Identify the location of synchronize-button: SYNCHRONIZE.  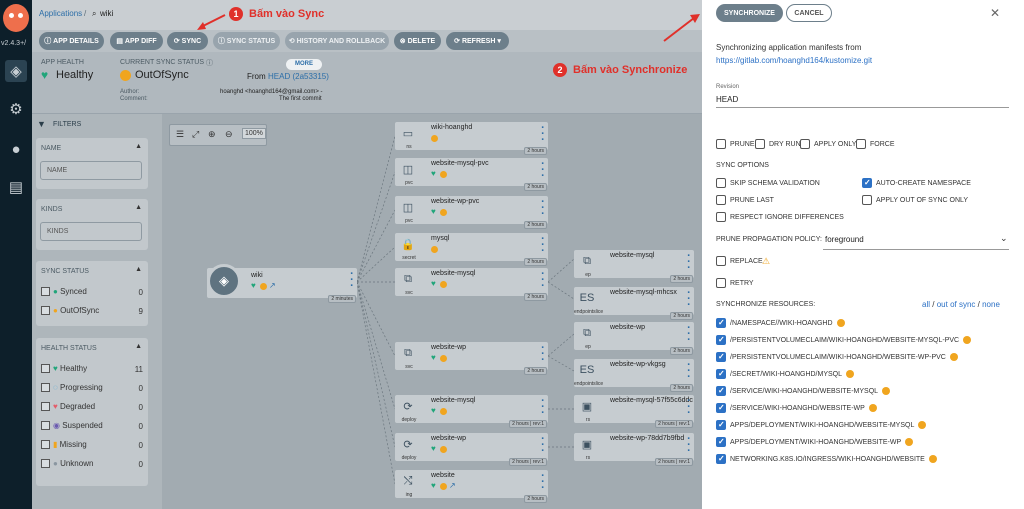
(749, 13).